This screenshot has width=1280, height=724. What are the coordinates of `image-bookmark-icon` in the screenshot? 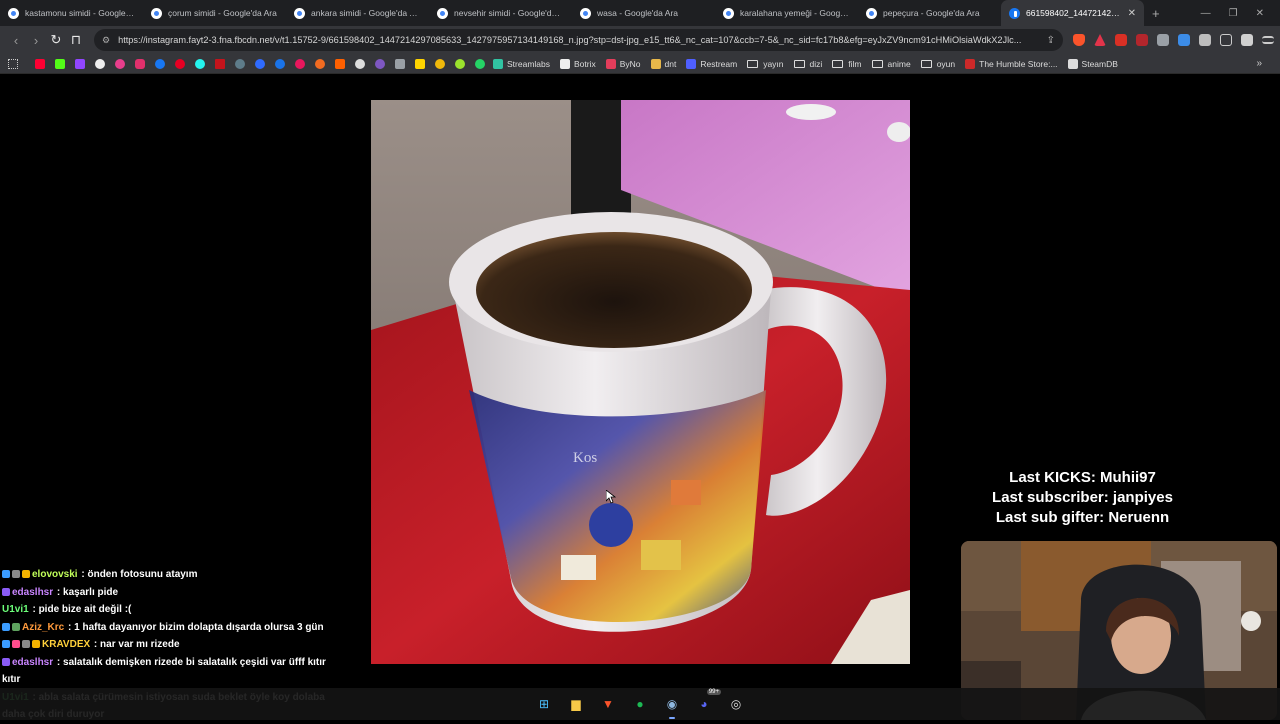 It's located at (400, 63).